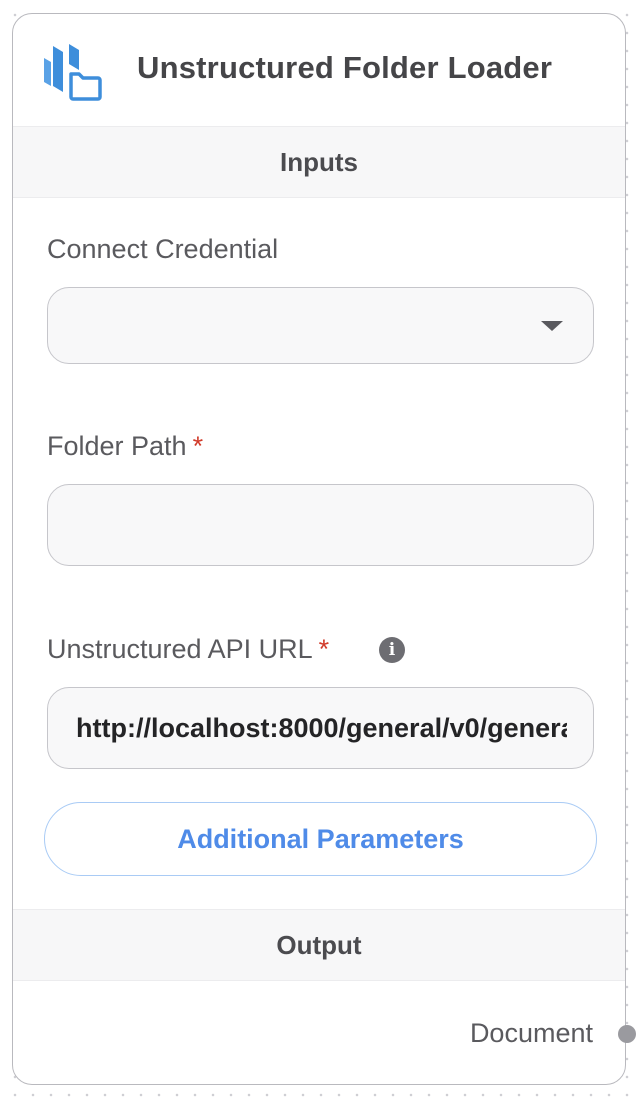 The height and width of the screenshot is (1099, 640). What do you see at coordinates (73, 72) in the screenshot?
I see `unstructured-logo-icon` at bounding box center [73, 72].